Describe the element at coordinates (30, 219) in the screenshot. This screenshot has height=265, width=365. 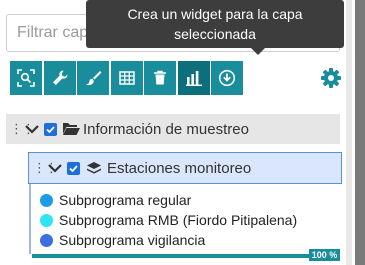
I see `layer-indent-line` at that location.